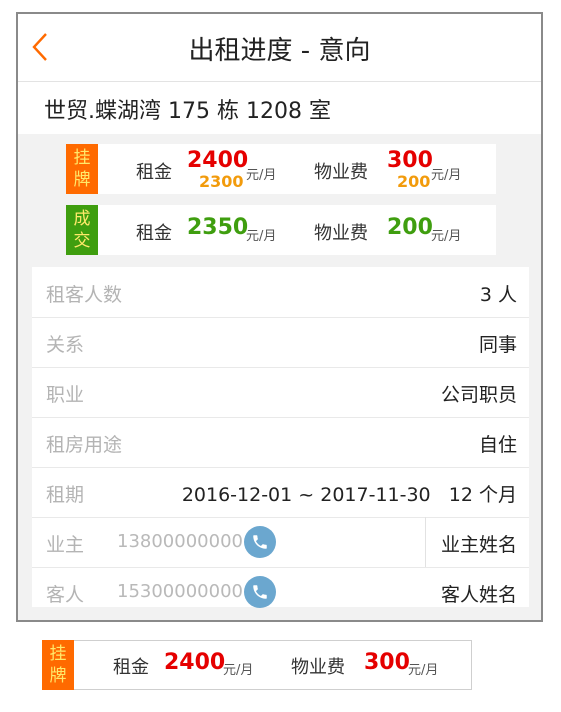  I want to click on guest-name: 客人姓名, so click(478, 595).